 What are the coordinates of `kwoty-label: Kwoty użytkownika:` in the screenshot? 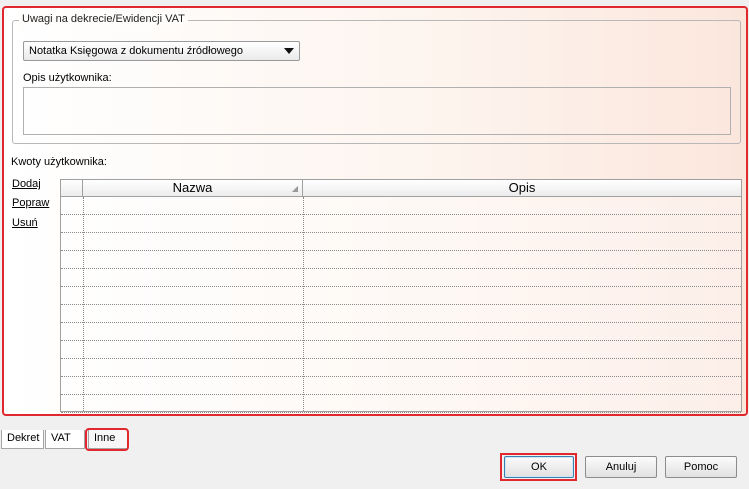 It's located at (59, 162).